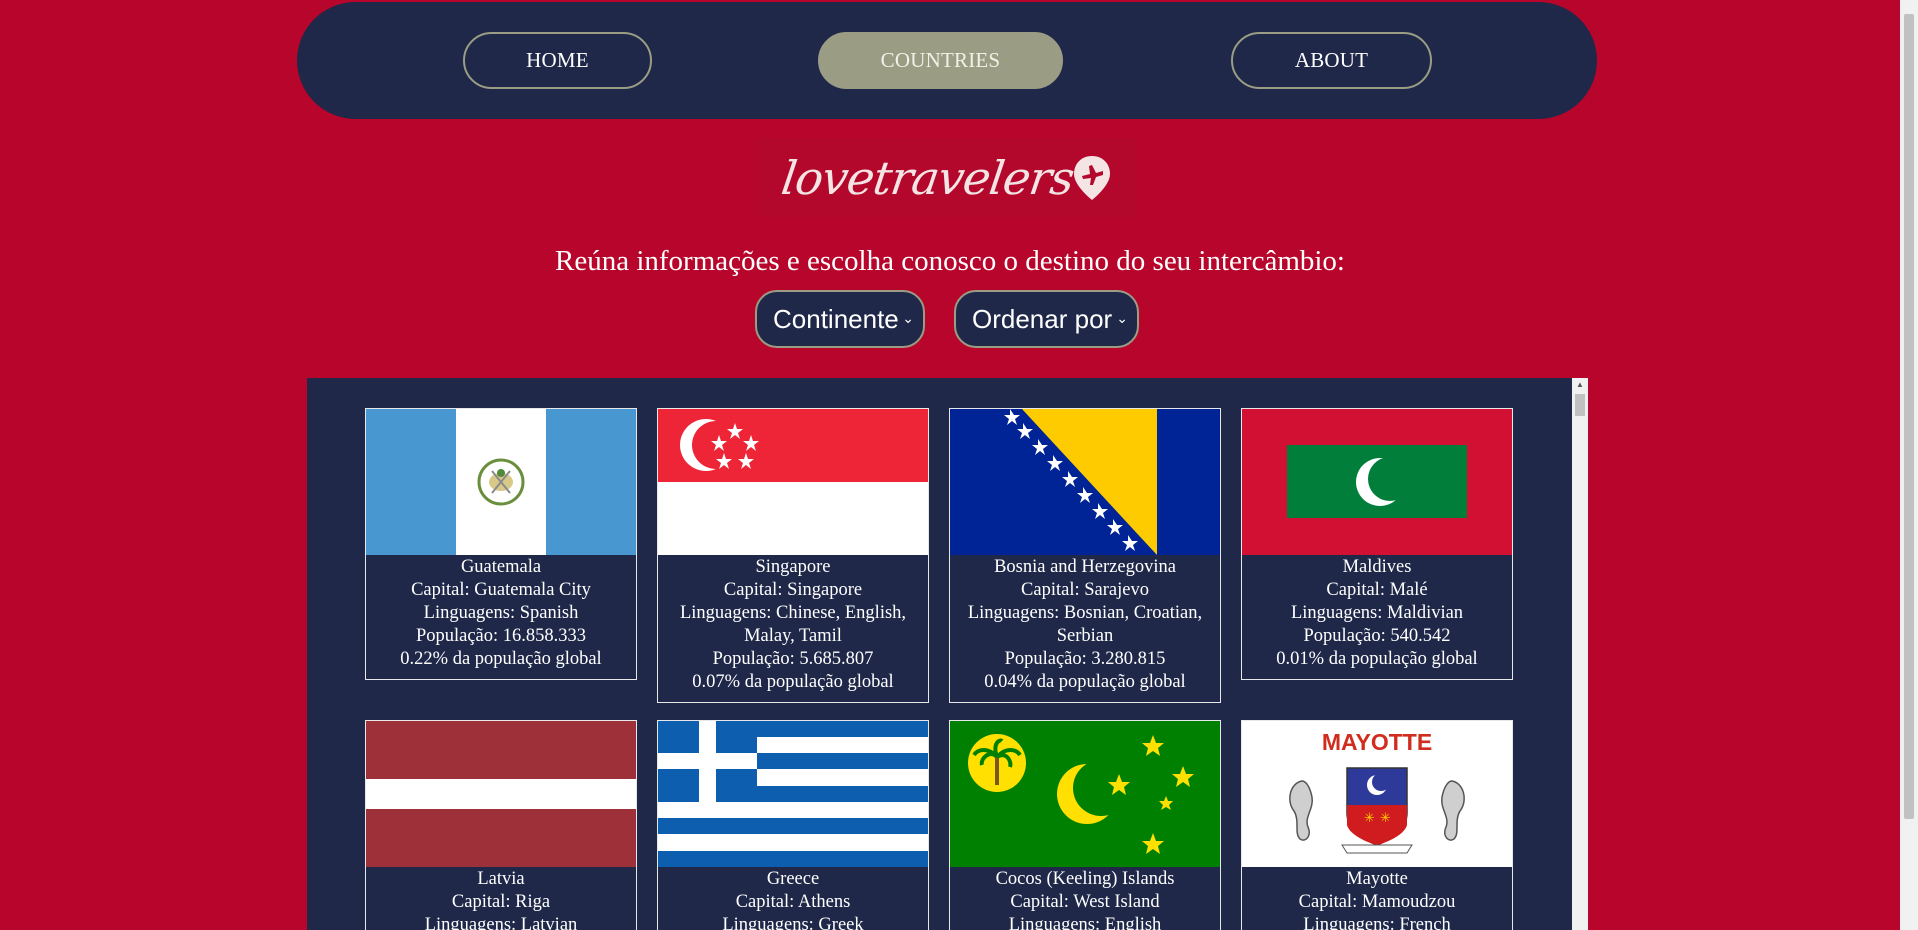  I want to click on panel-scrollbar-thumb, so click(1580, 405).